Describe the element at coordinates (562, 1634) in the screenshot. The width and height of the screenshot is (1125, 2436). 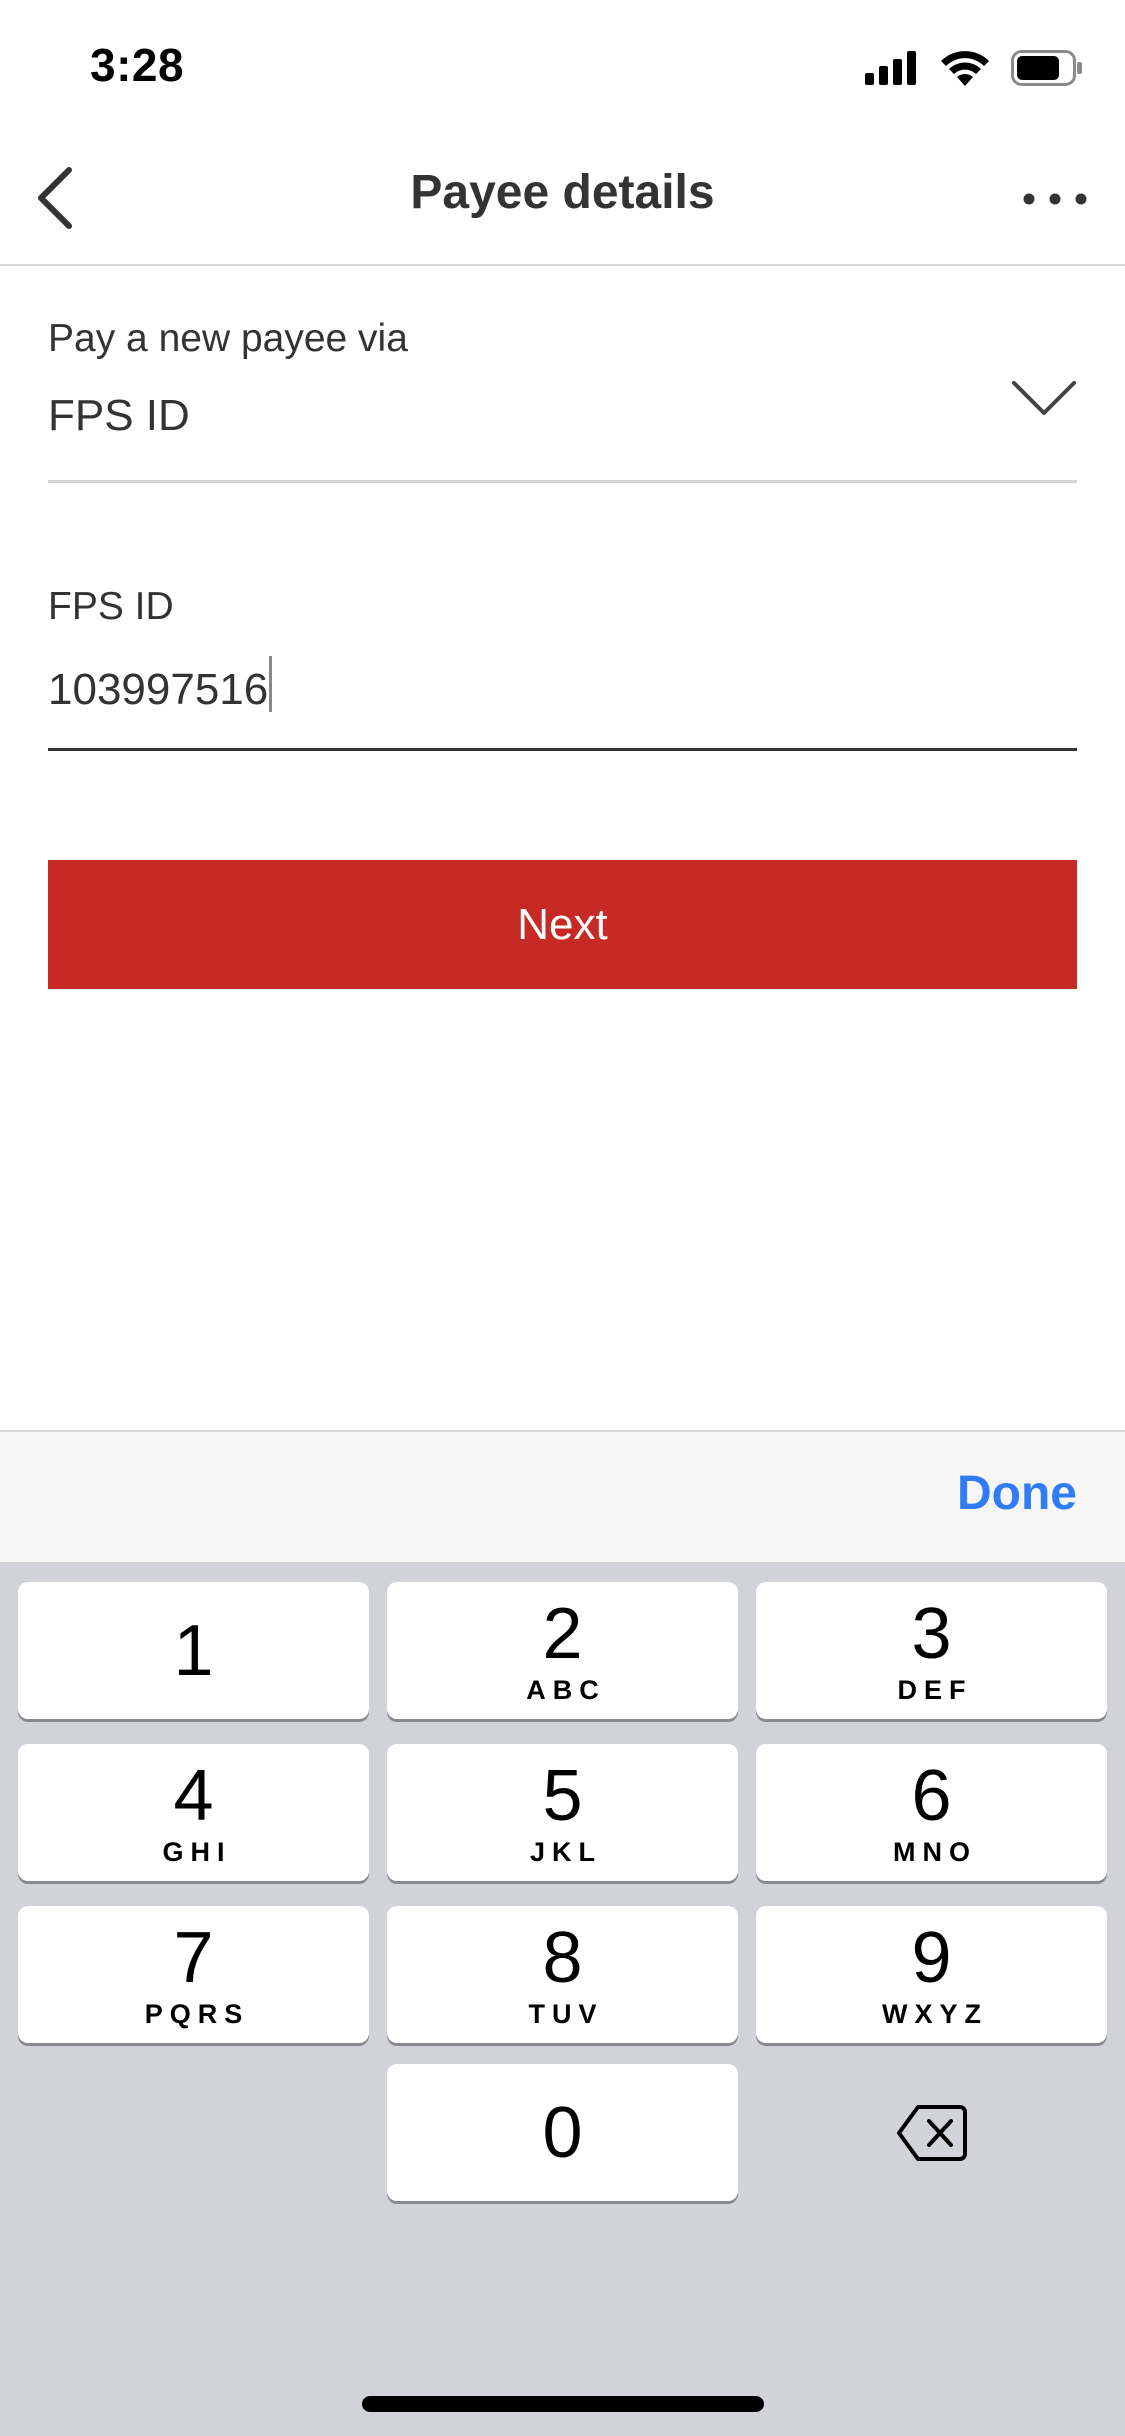
I see `key-digit: 2` at that location.